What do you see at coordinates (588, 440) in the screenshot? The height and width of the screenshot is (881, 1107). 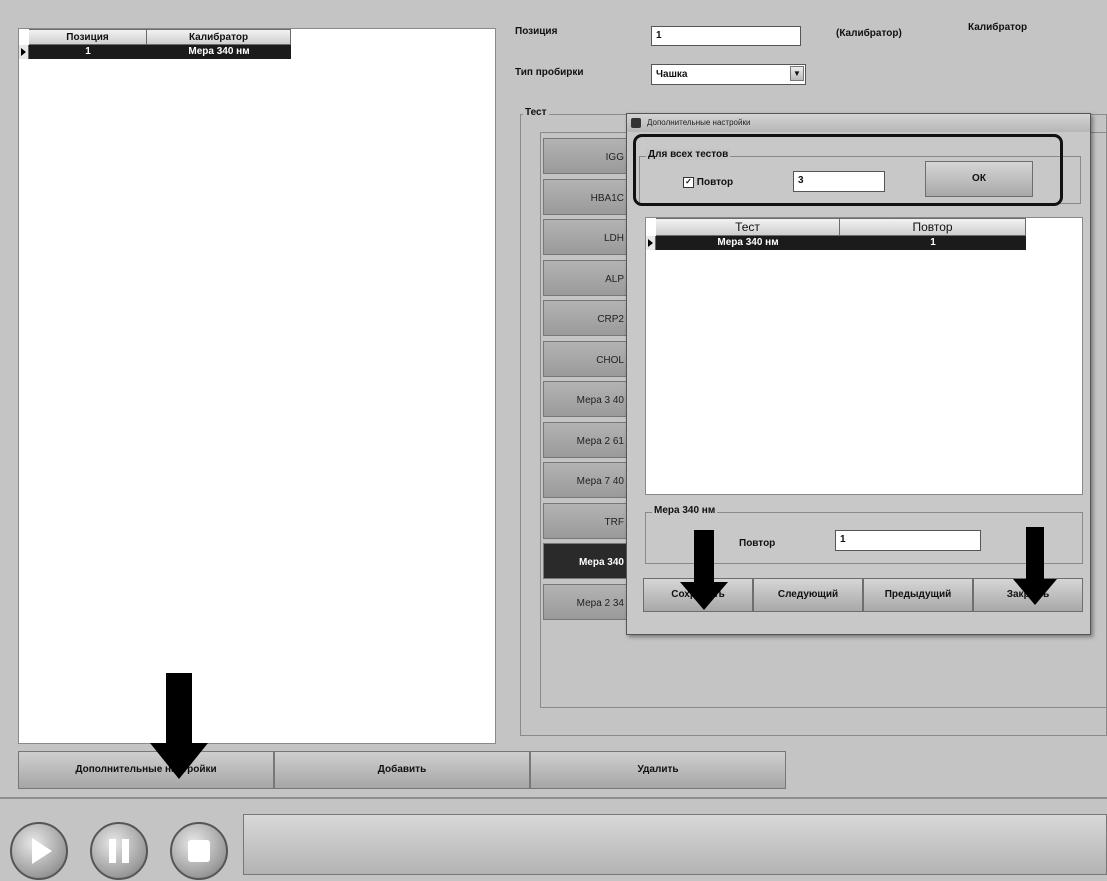 I see `test-tab: Мера 2 61` at bounding box center [588, 440].